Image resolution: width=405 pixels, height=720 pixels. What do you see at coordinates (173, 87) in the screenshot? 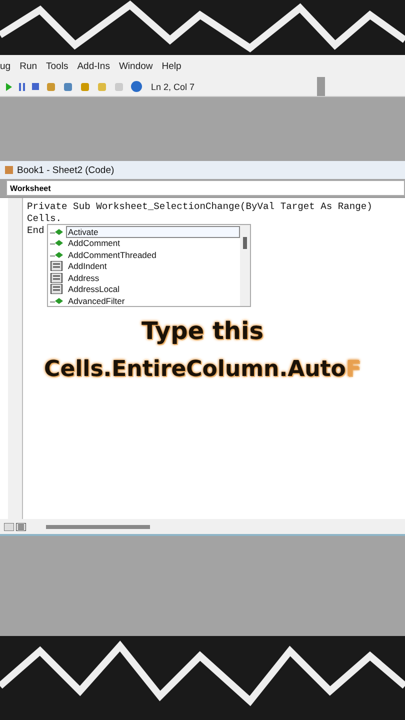
I see `cursor-position: Ln 2, Col 7` at bounding box center [173, 87].